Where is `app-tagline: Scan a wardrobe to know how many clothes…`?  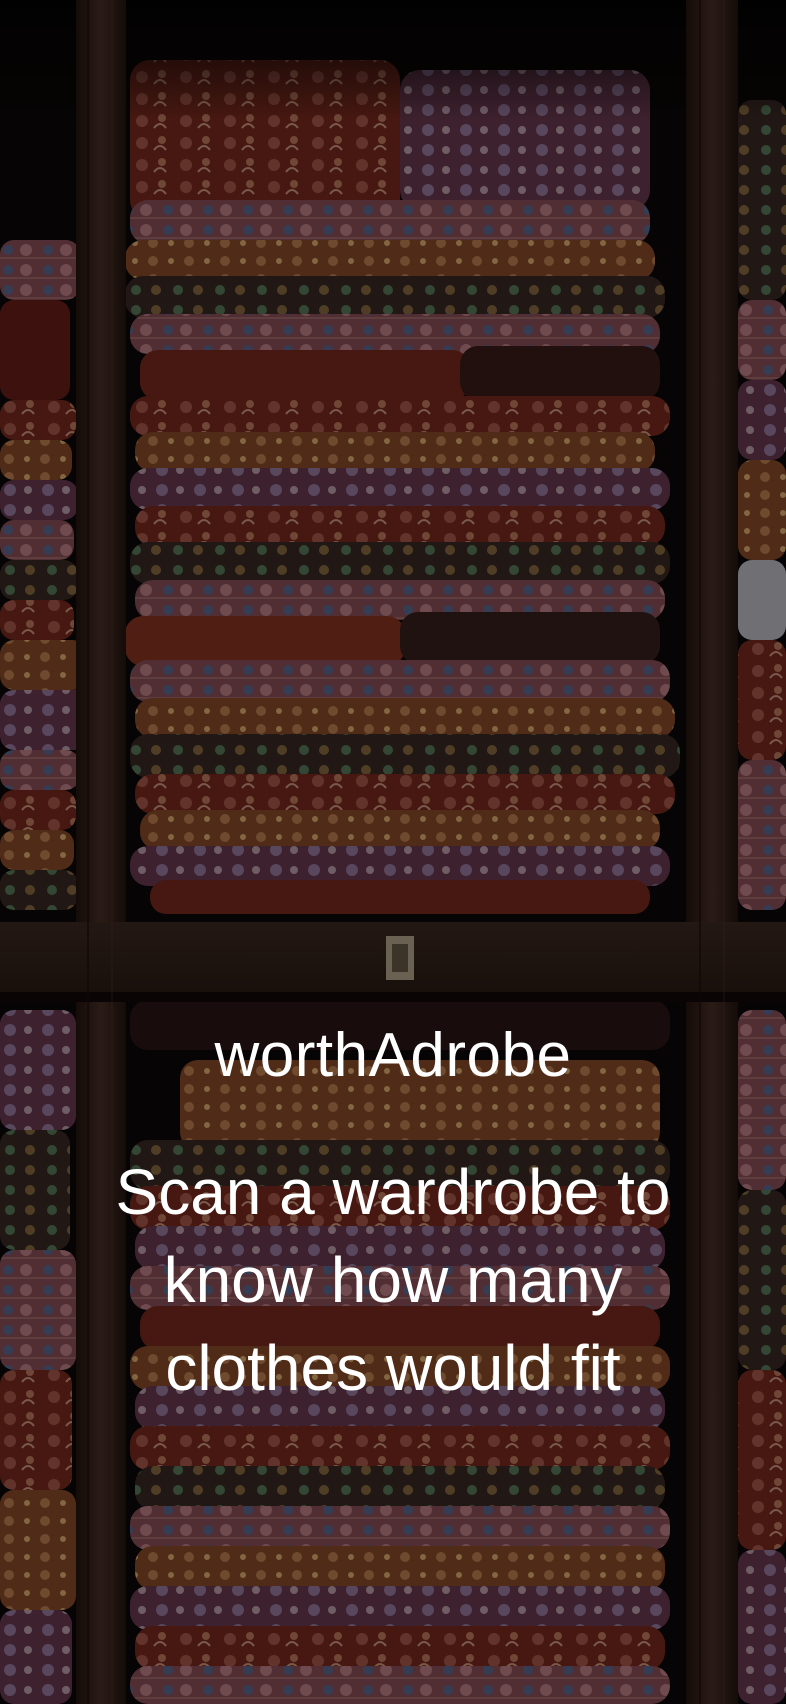
app-tagline: Scan a wardrobe to know how many clothes… is located at coordinates (393, 1280).